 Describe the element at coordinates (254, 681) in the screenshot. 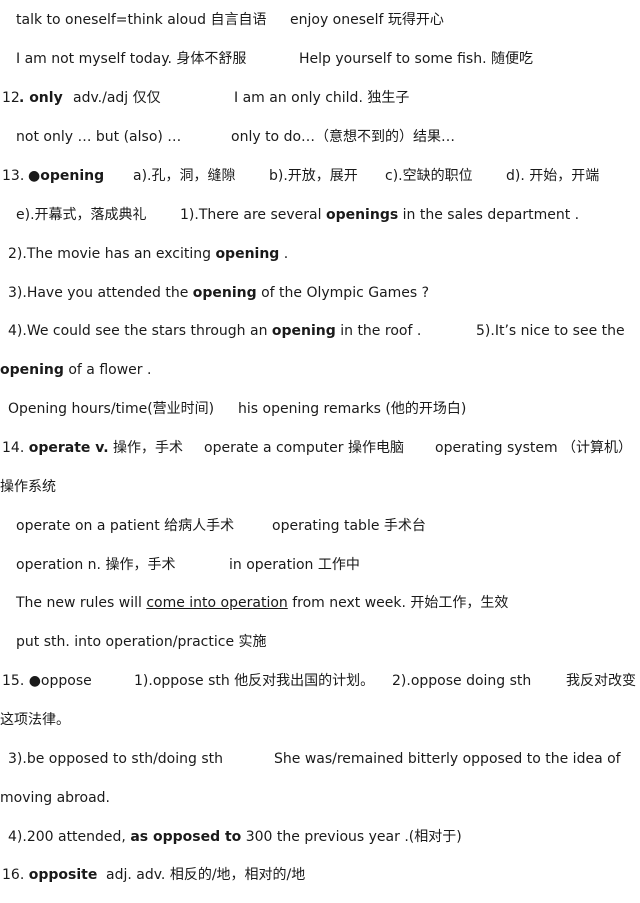

I see `text-segment: 1).oppose sth 他反对我出国的计划。` at that location.